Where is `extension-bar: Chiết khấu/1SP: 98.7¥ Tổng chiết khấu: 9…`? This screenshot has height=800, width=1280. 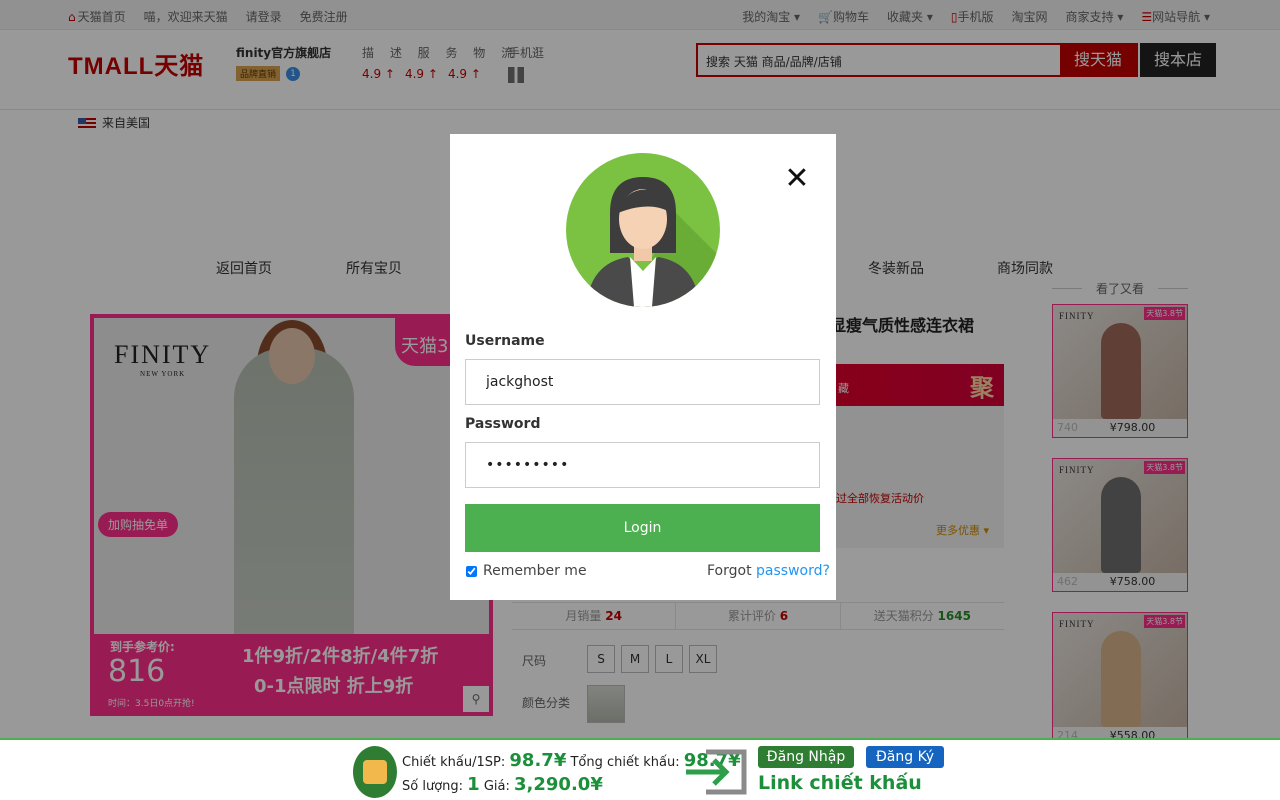 extension-bar: Chiết khấu/1SP: 98.7¥ Tổng chiết khấu: 9… is located at coordinates (640, 769).